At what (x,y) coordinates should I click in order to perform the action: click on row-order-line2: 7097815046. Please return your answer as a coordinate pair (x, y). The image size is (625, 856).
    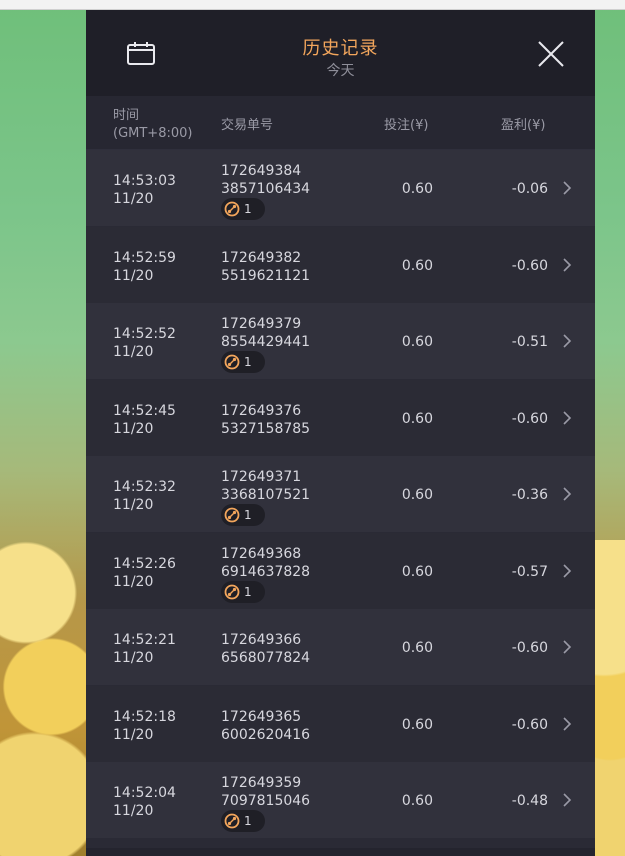
    Looking at the image, I should click on (266, 801).